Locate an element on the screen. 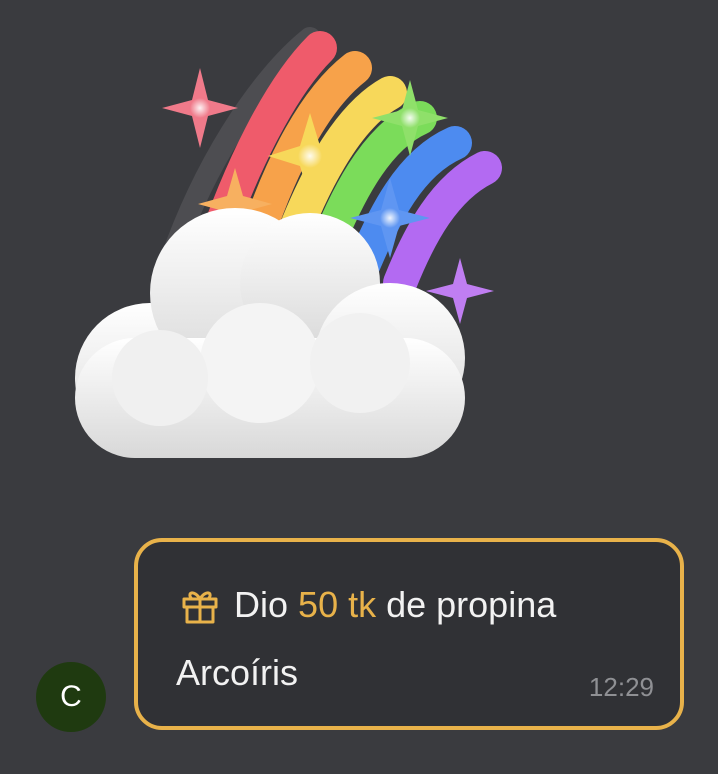  gift-icon is located at coordinates (200, 605).